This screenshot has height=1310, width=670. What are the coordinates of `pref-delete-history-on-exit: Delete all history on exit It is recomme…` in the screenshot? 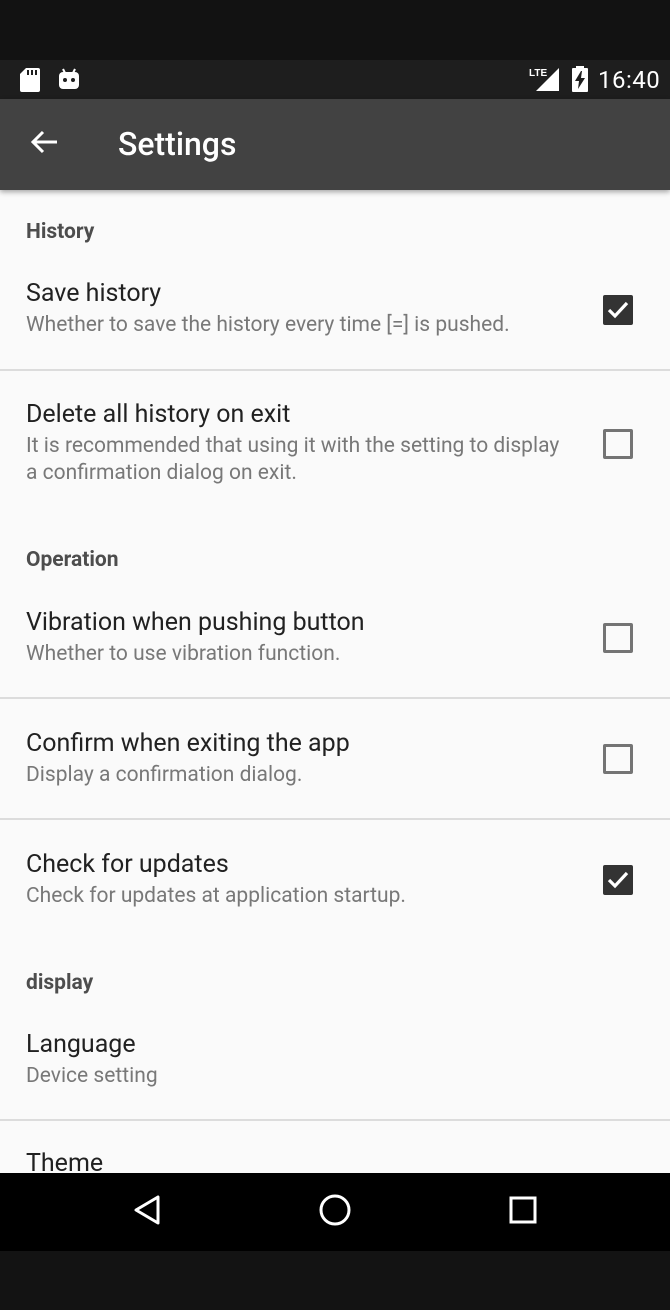 It's located at (335, 454).